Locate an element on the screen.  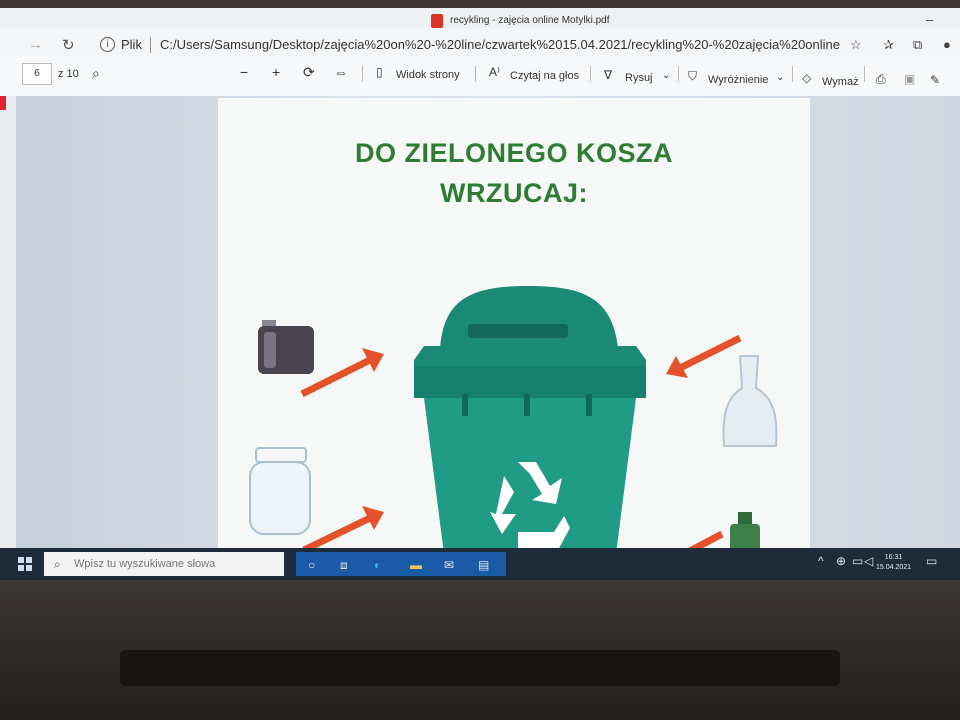
save-icon: ▣ is located at coordinates (909, 79).